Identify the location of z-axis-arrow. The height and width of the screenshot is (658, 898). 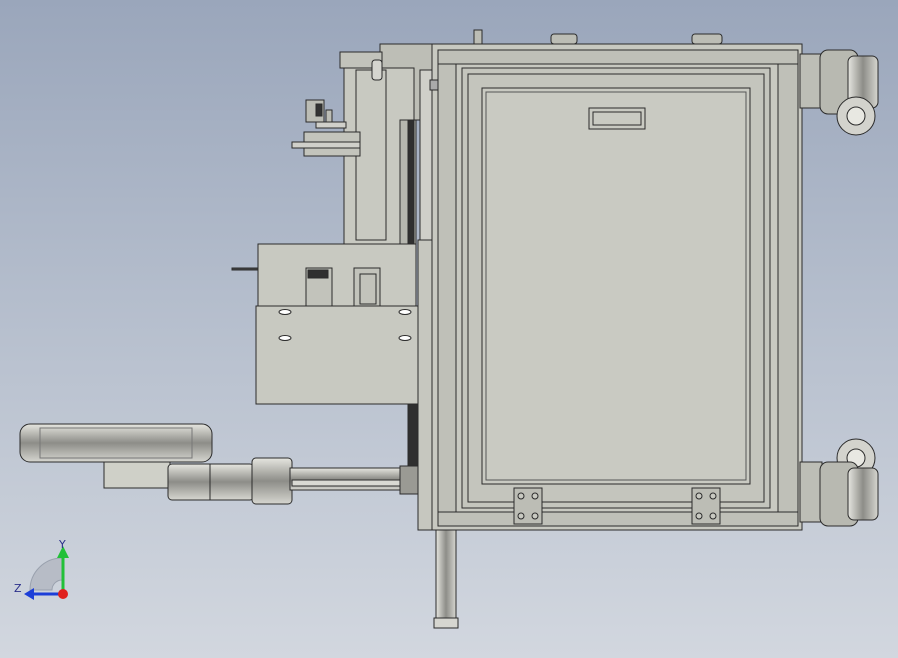
(29, 594).